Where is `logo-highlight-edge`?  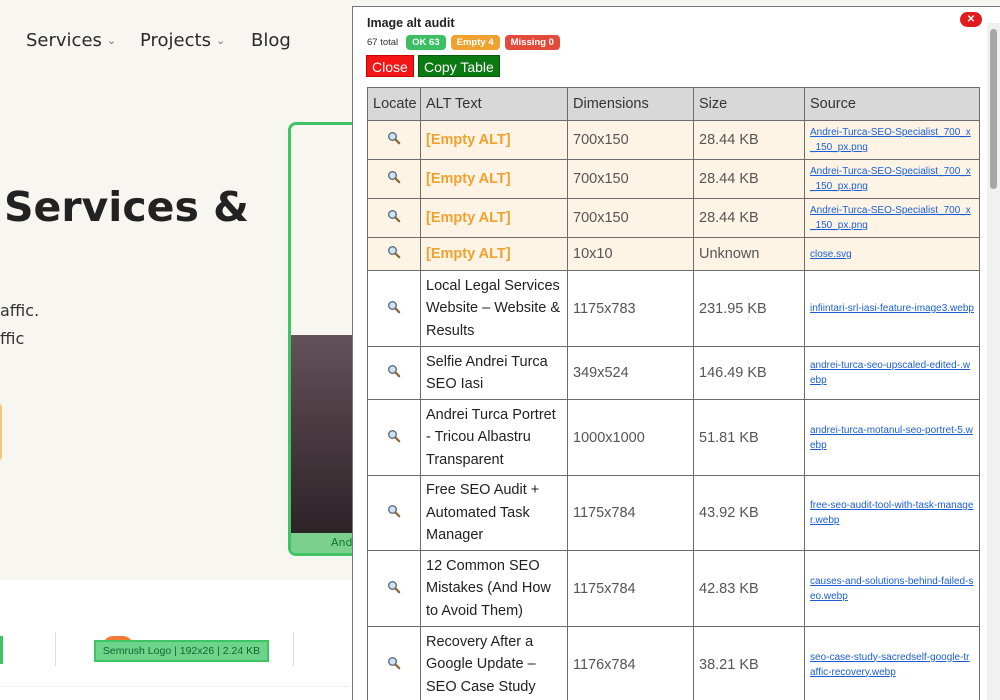
logo-highlight-edge is located at coordinates (1, 650).